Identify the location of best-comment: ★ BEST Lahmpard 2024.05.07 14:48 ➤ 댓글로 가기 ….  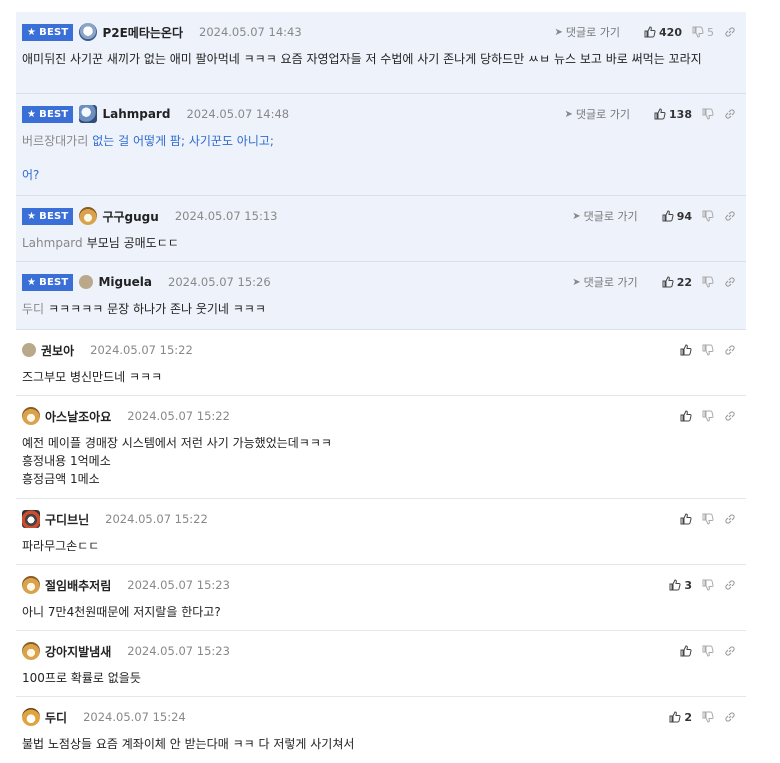
(381, 145).